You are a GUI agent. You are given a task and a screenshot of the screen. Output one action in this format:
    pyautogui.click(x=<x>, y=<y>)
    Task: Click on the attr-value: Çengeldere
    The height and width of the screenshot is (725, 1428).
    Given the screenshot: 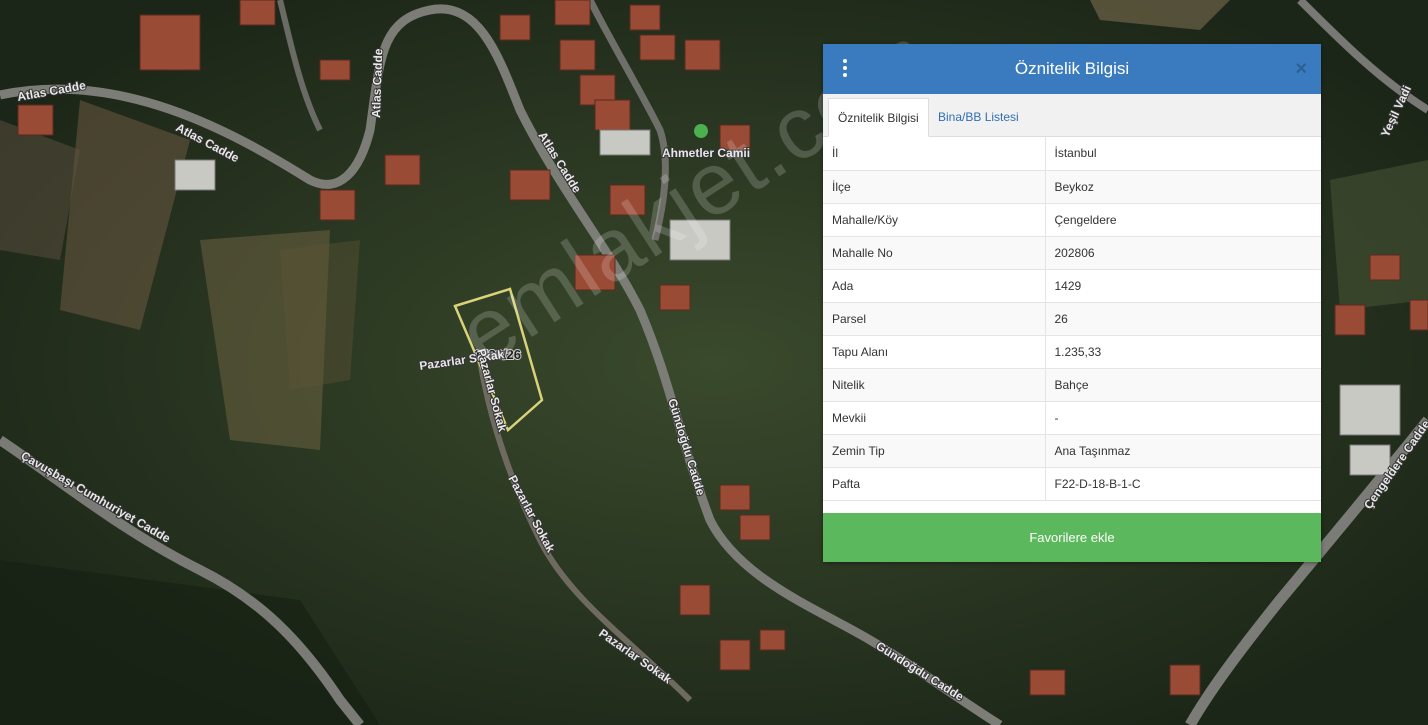 What is the action you would take?
    pyautogui.click(x=1183, y=220)
    